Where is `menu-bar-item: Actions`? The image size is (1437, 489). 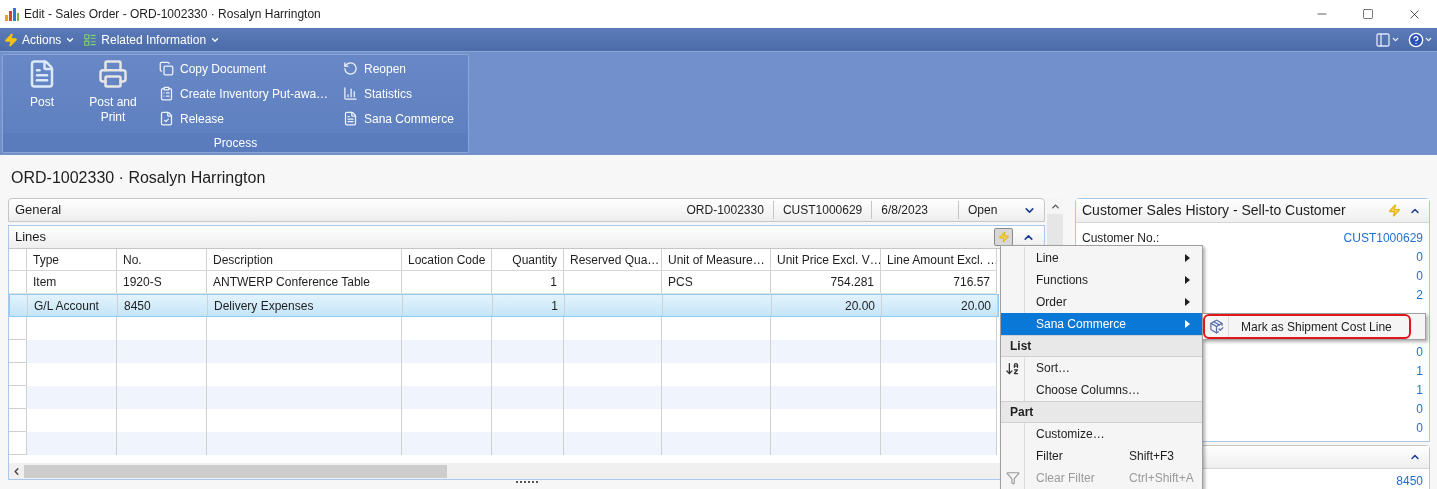 menu-bar-item: Actions is located at coordinates (40, 39).